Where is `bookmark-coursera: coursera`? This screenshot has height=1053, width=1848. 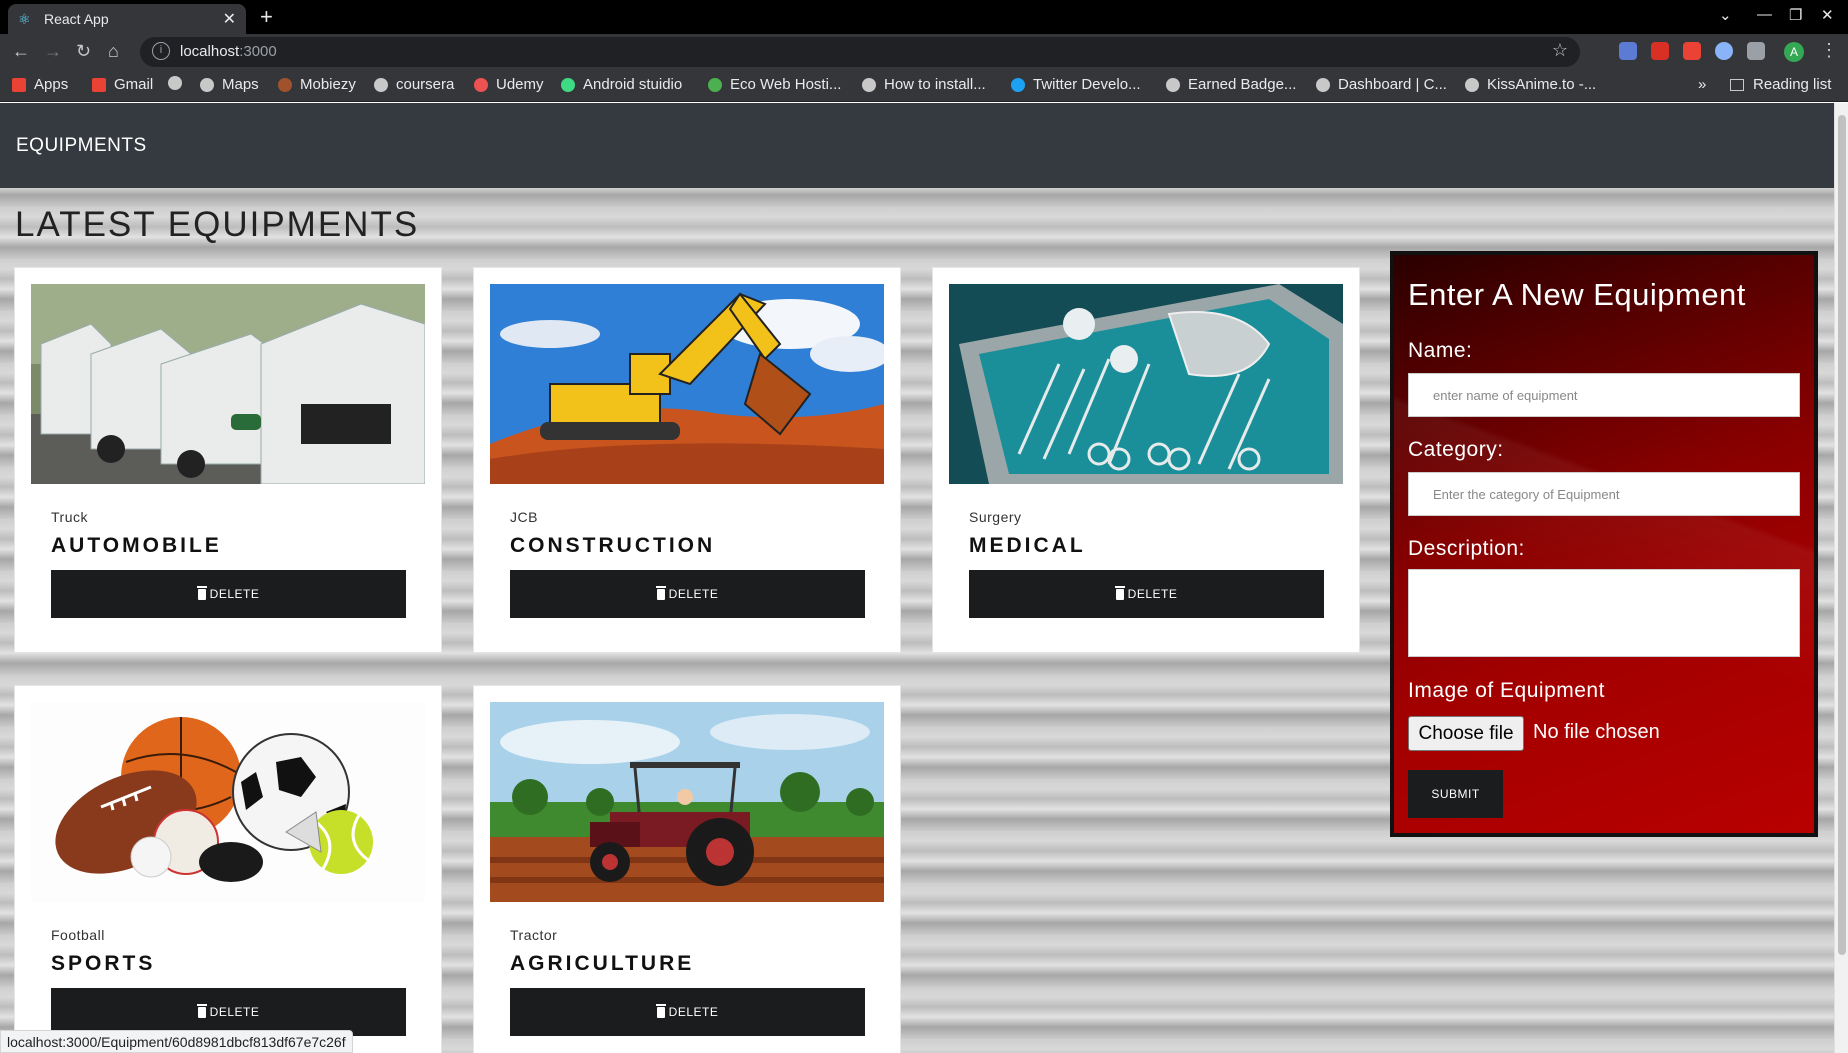 bookmark-coursera: coursera is located at coordinates (414, 84).